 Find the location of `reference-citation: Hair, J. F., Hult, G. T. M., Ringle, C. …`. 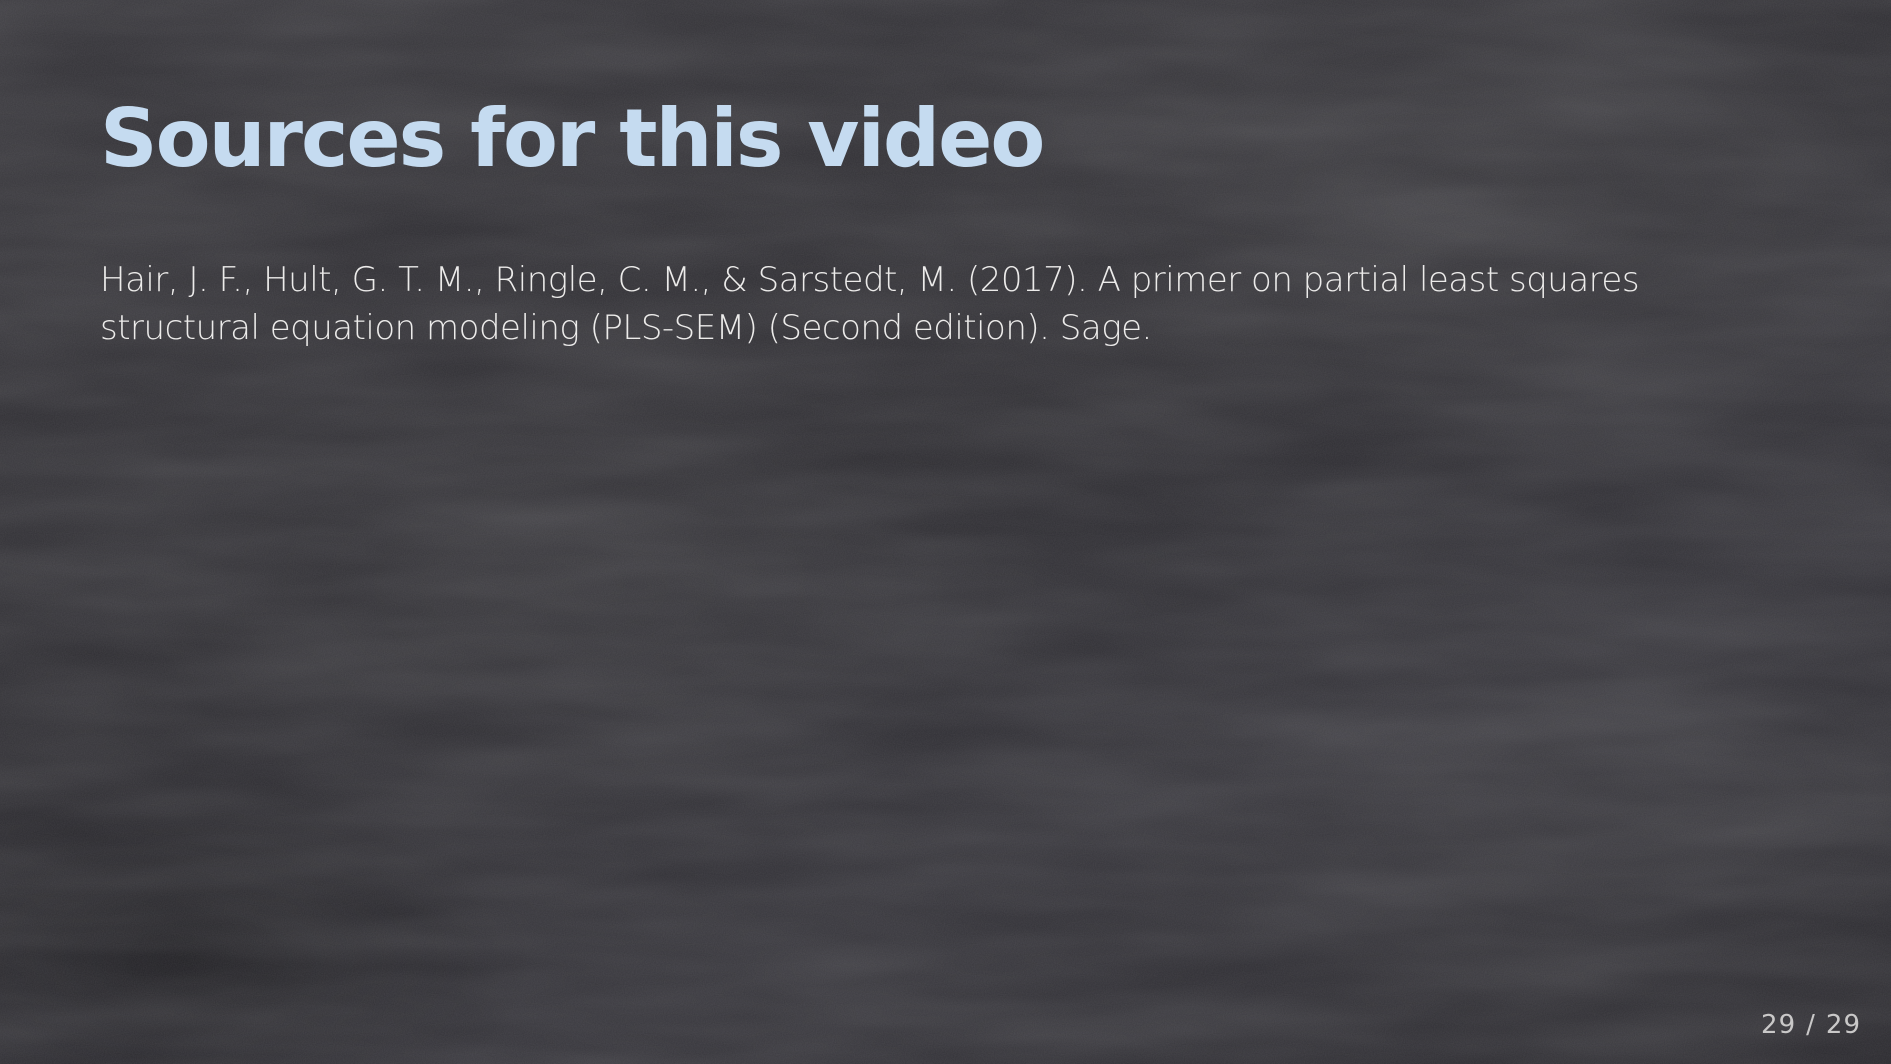

reference-citation: Hair, J. F., Hult, G. T. M., Ringle, C. … is located at coordinates (870, 304).